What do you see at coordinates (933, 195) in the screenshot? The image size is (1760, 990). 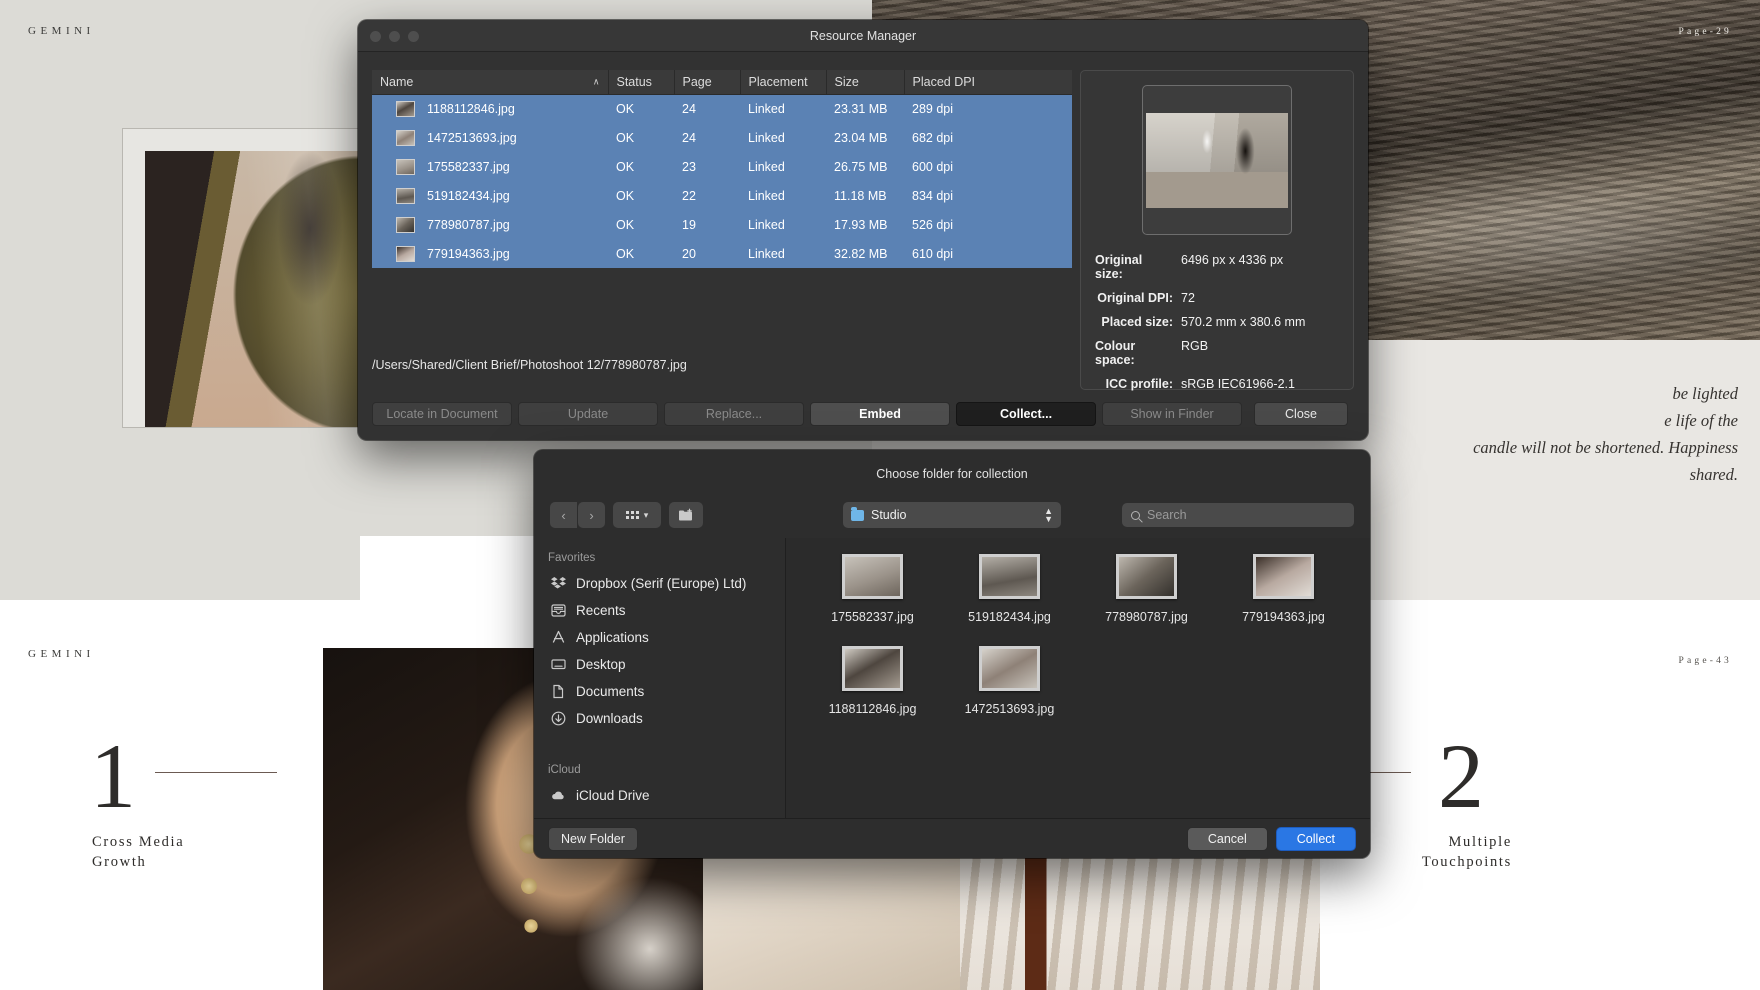 I see `cell-dpi: 834 dpi` at bounding box center [933, 195].